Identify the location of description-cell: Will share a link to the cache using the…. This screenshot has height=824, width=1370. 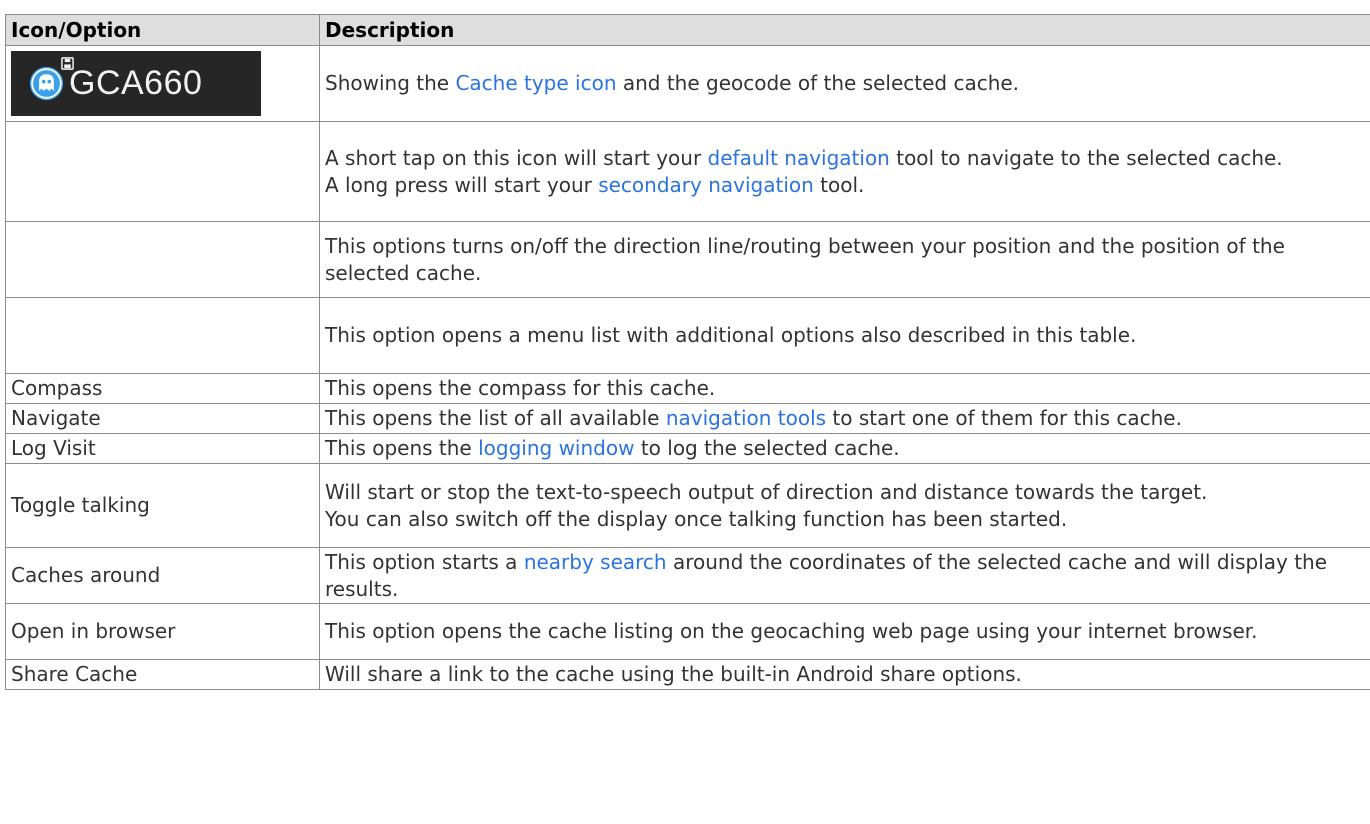
(844, 674).